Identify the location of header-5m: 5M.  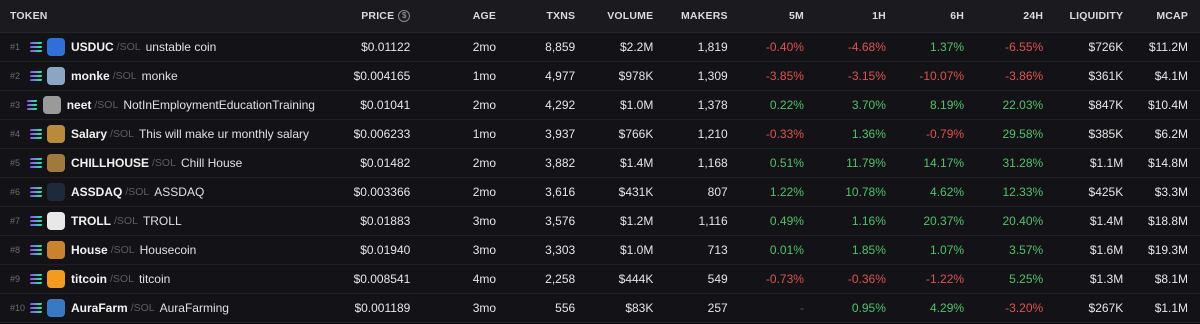
(766, 16).